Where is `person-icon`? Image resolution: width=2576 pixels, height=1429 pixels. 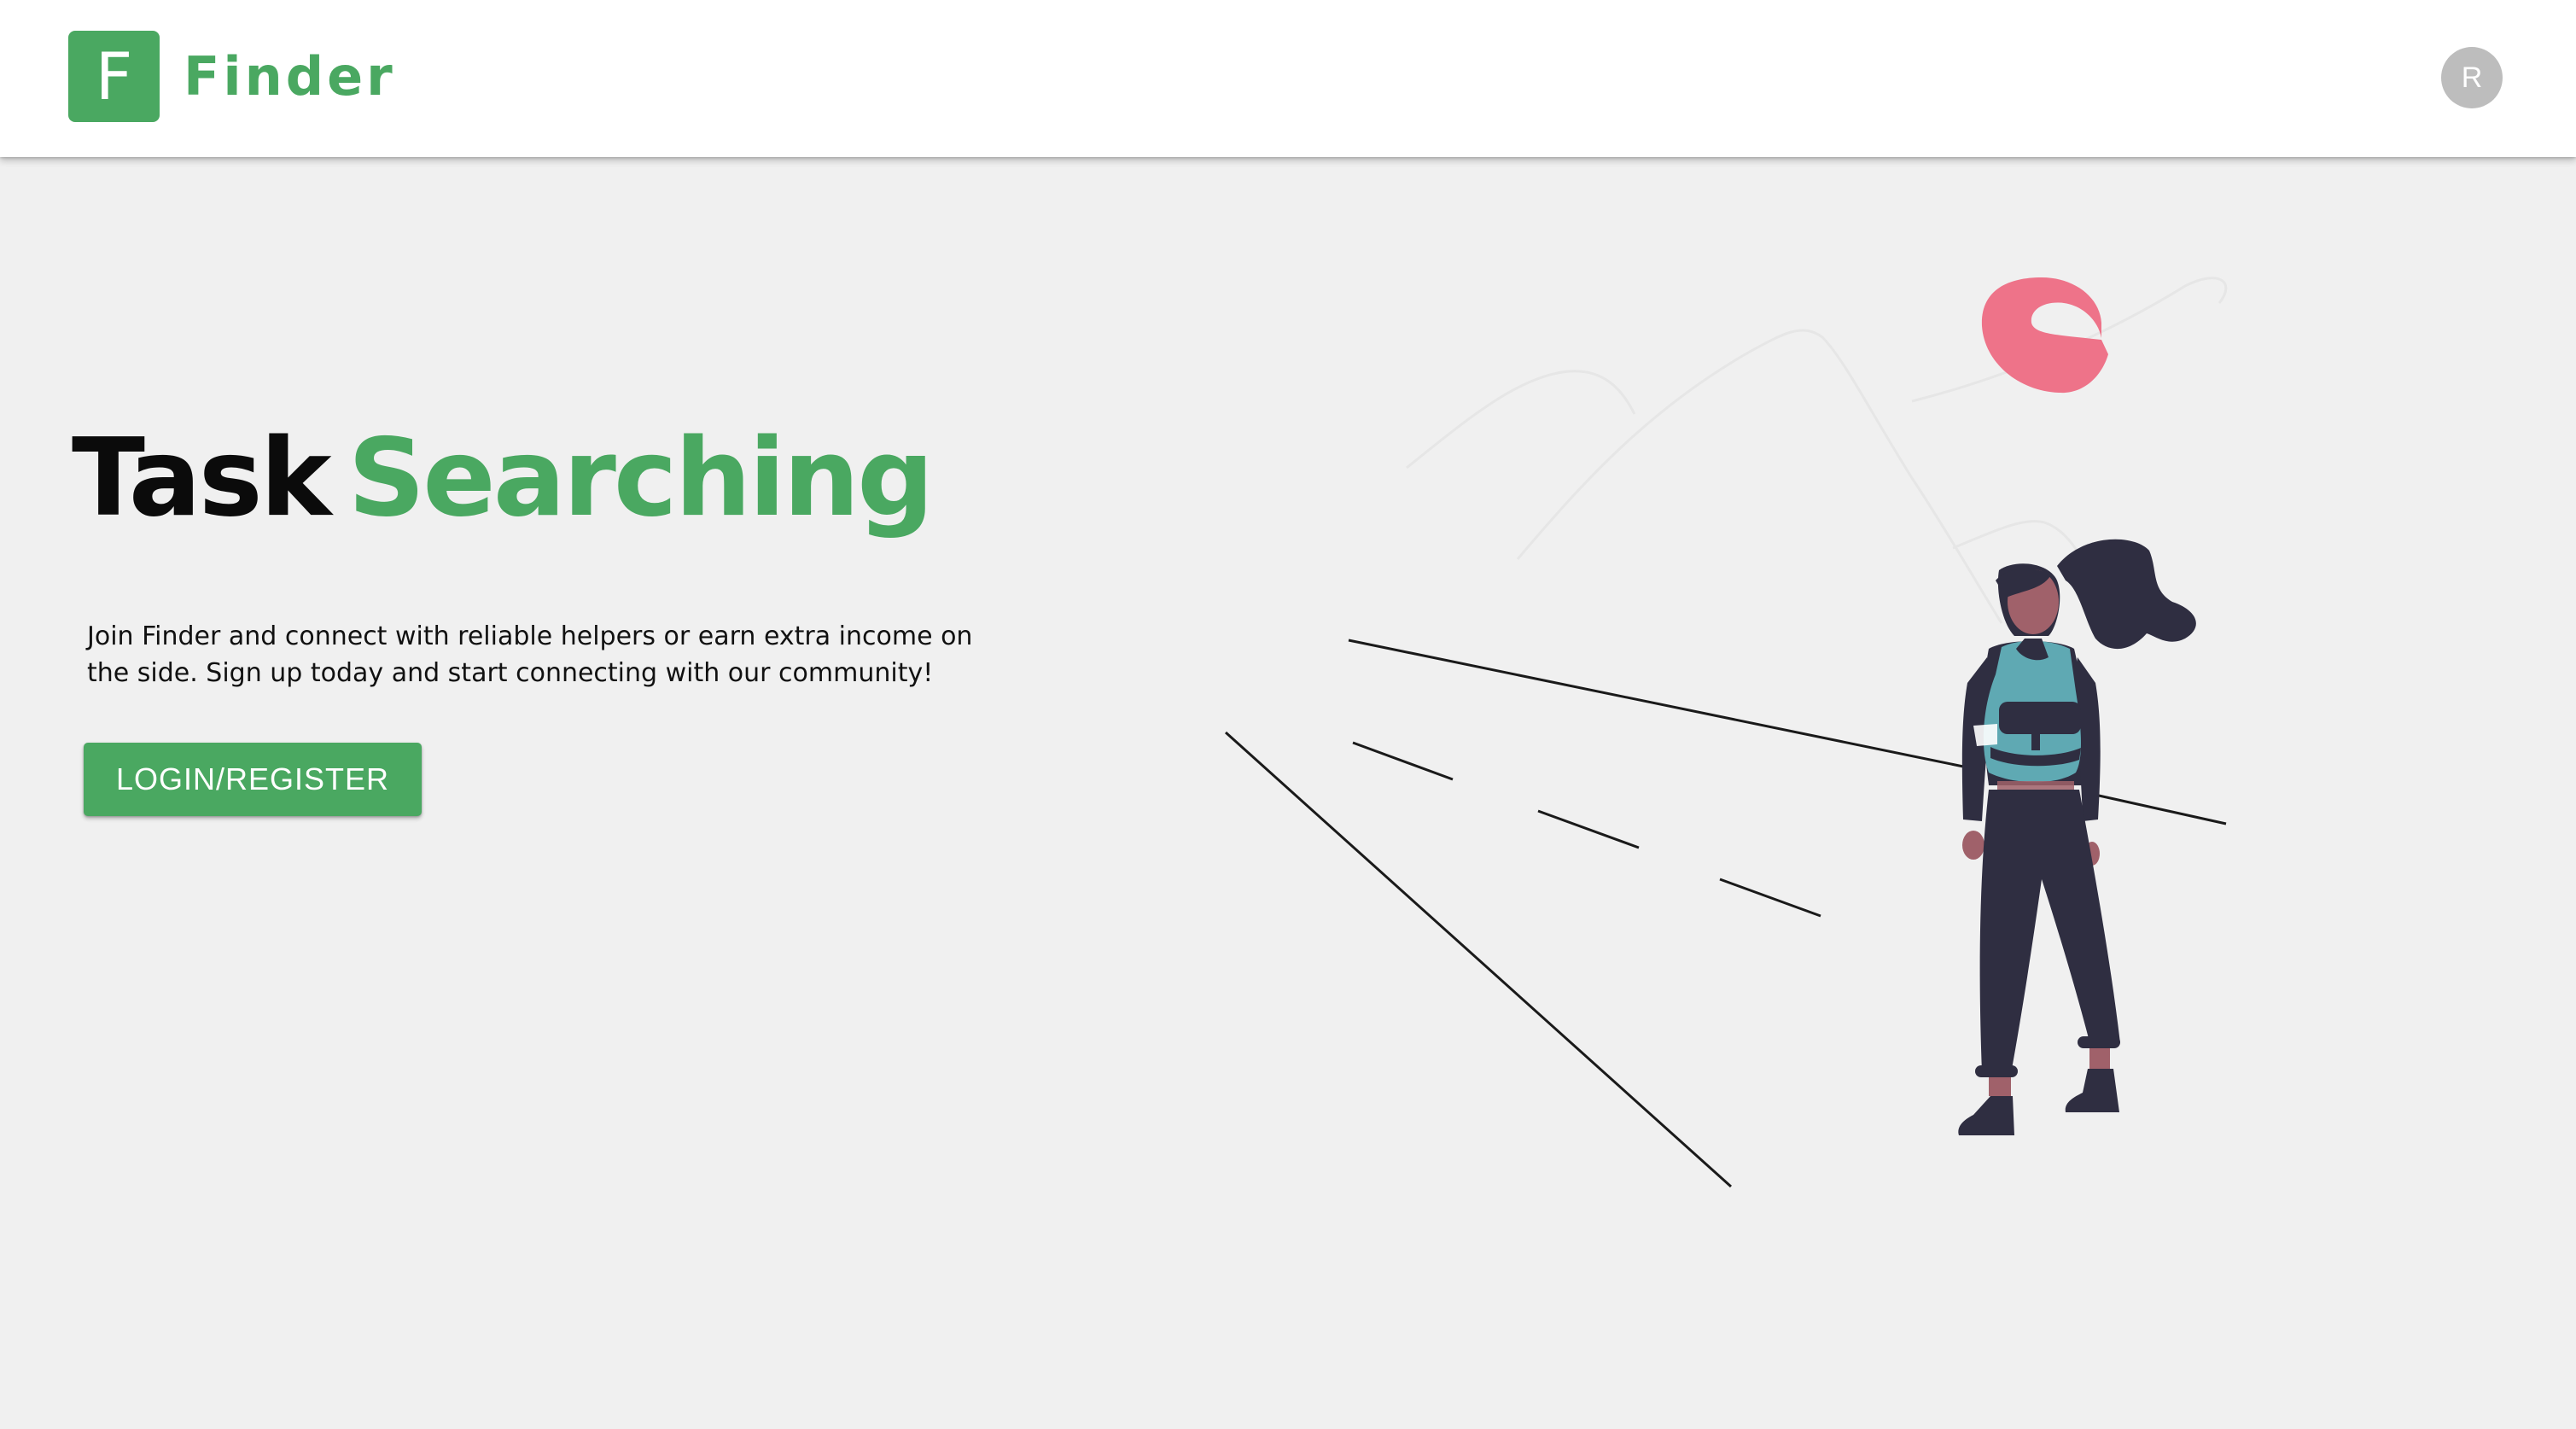
person-icon is located at coordinates (2077, 837).